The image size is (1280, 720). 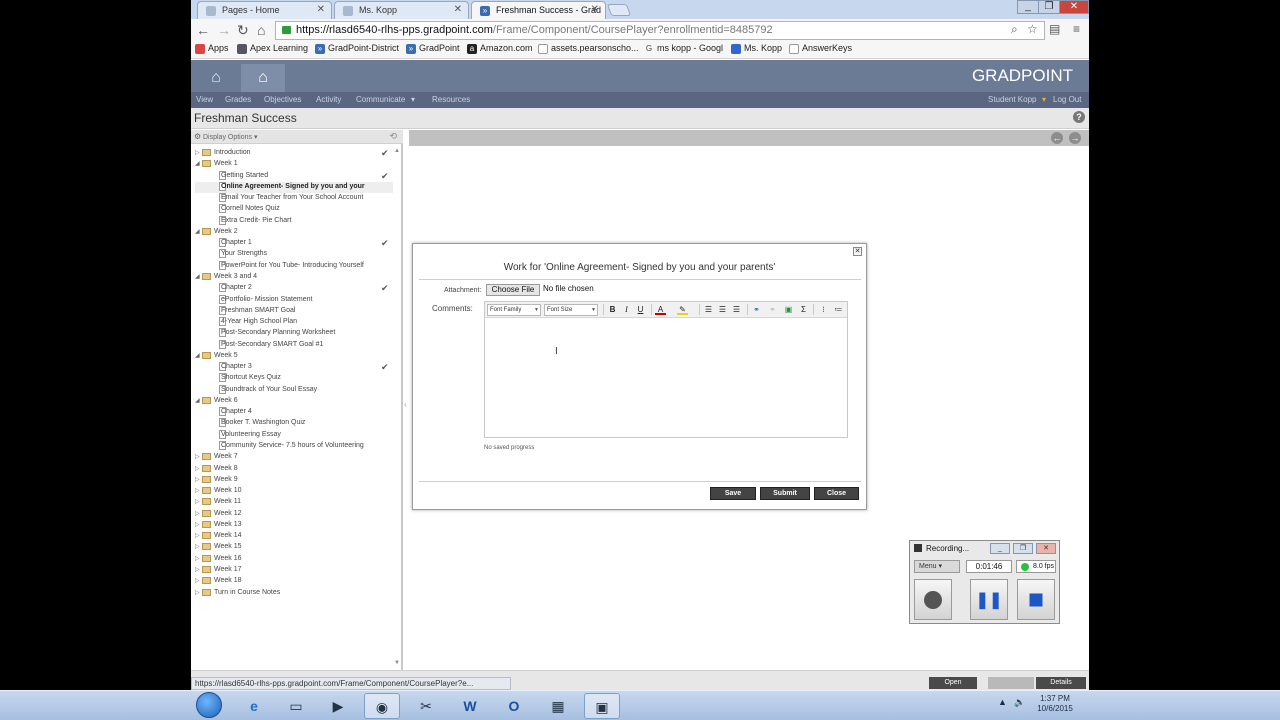 I want to click on refresh-icon: ⟲, so click(x=393, y=136).